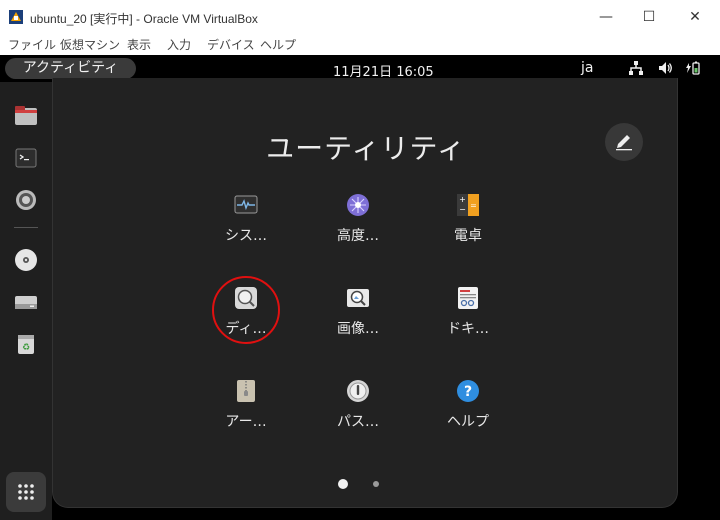  What do you see at coordinates (468, 407) in the screenshot?
I see `app-help: ? ヘルプ` at bounding box center [468, 407].